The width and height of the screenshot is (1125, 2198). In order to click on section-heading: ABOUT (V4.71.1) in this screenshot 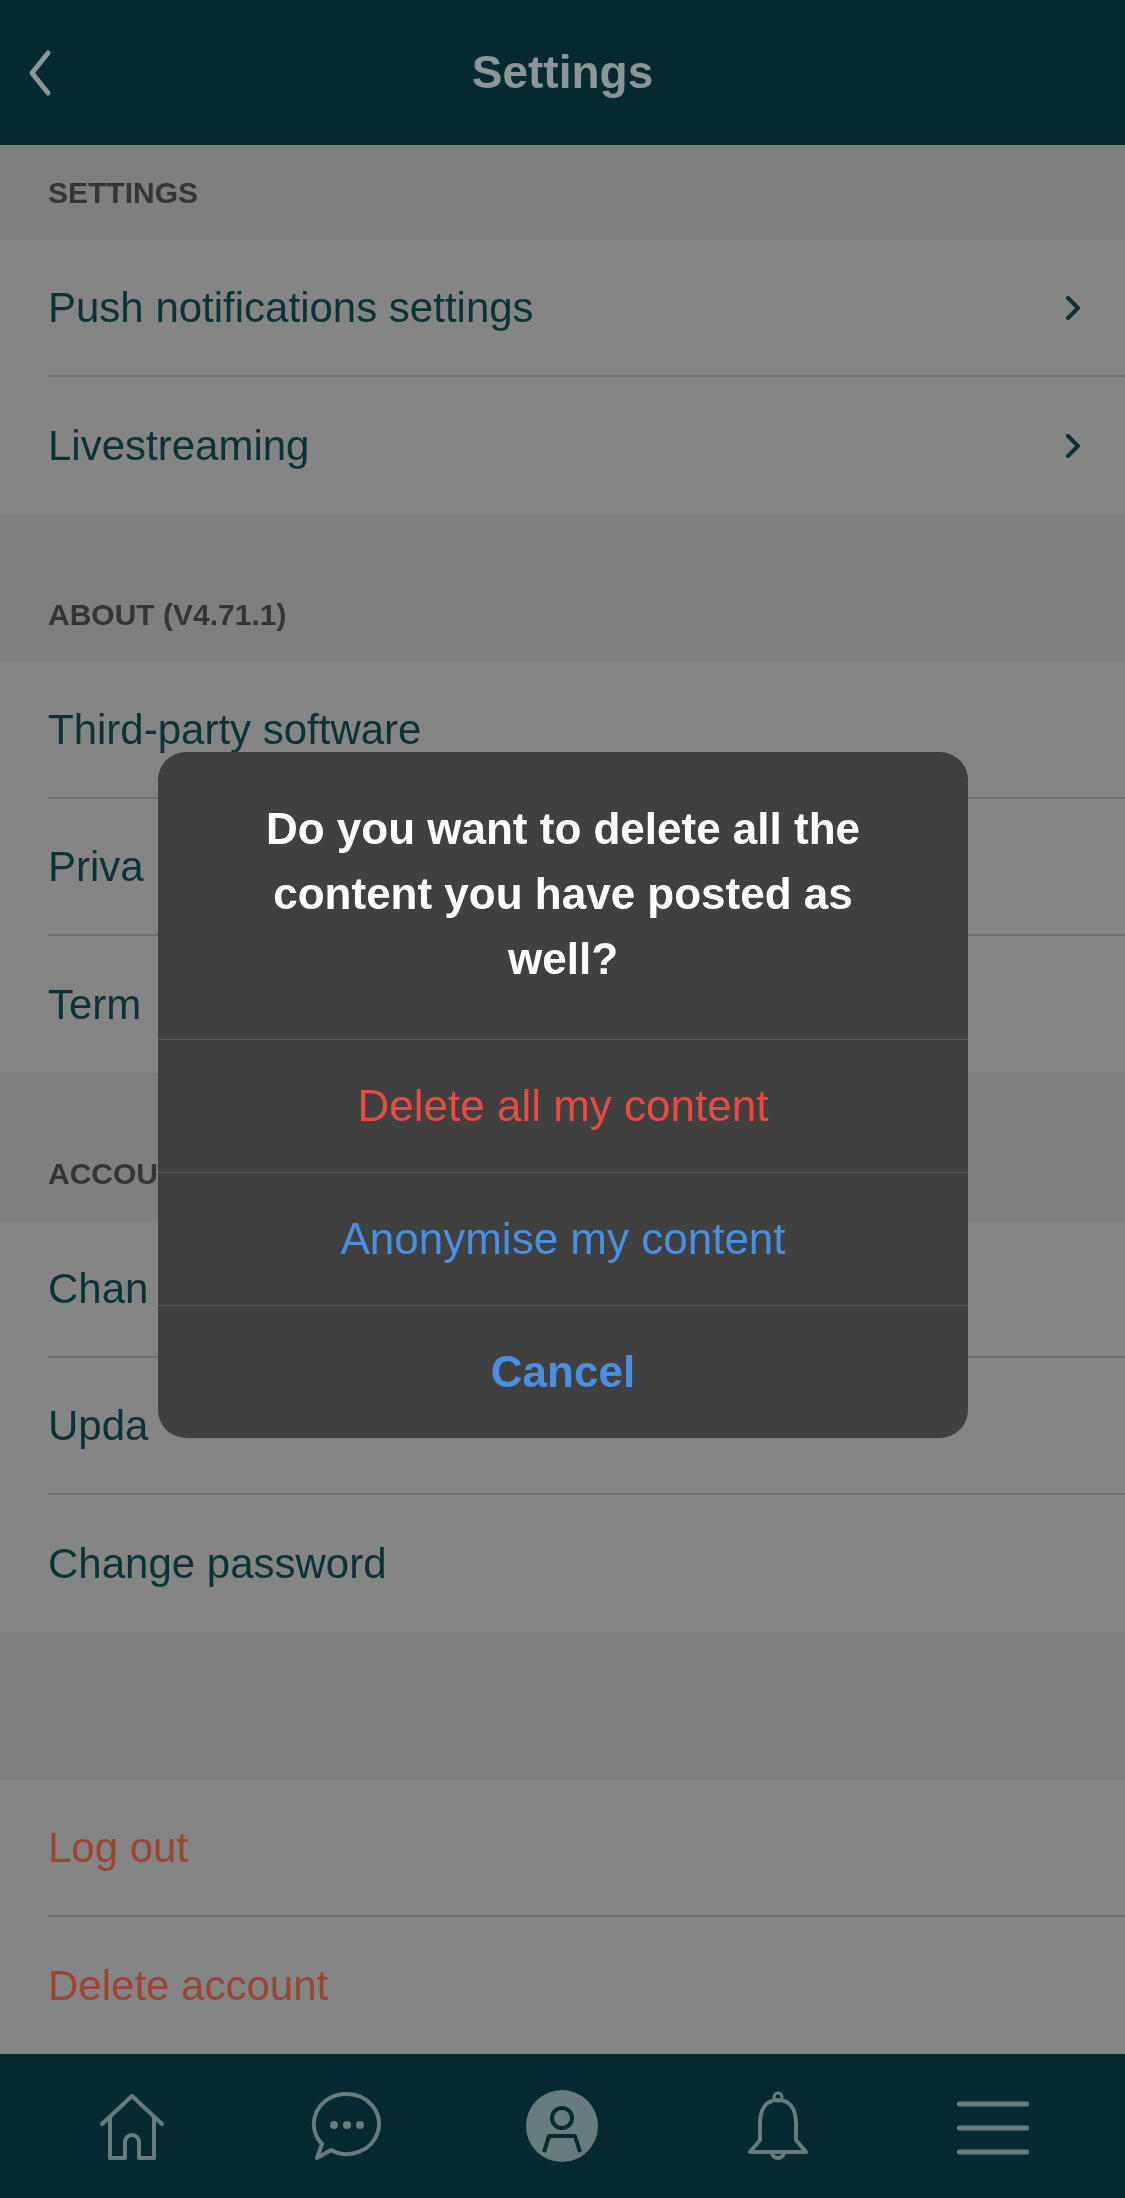, I will do `click(167, 615)`.